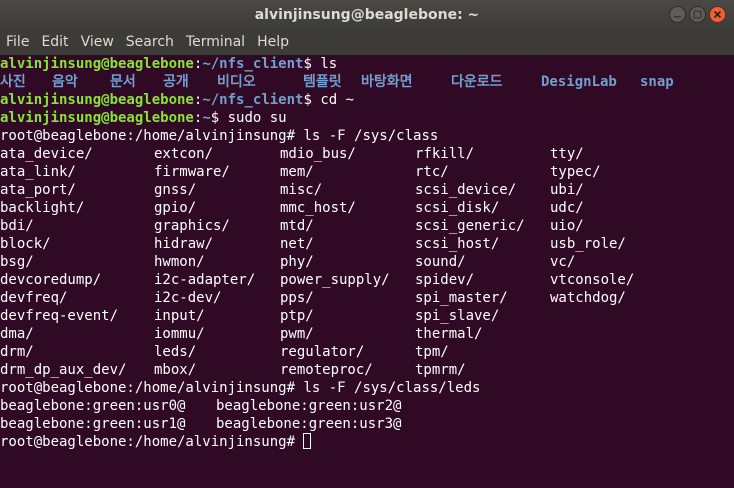 Image resolution: width=734 pixels, height=488 pixels. Describe the element at coordinates (367, 154) in the screenshot. I see `listing-row: ata_device/extcon/mdio_bus/rfkill/tty/` at that location.